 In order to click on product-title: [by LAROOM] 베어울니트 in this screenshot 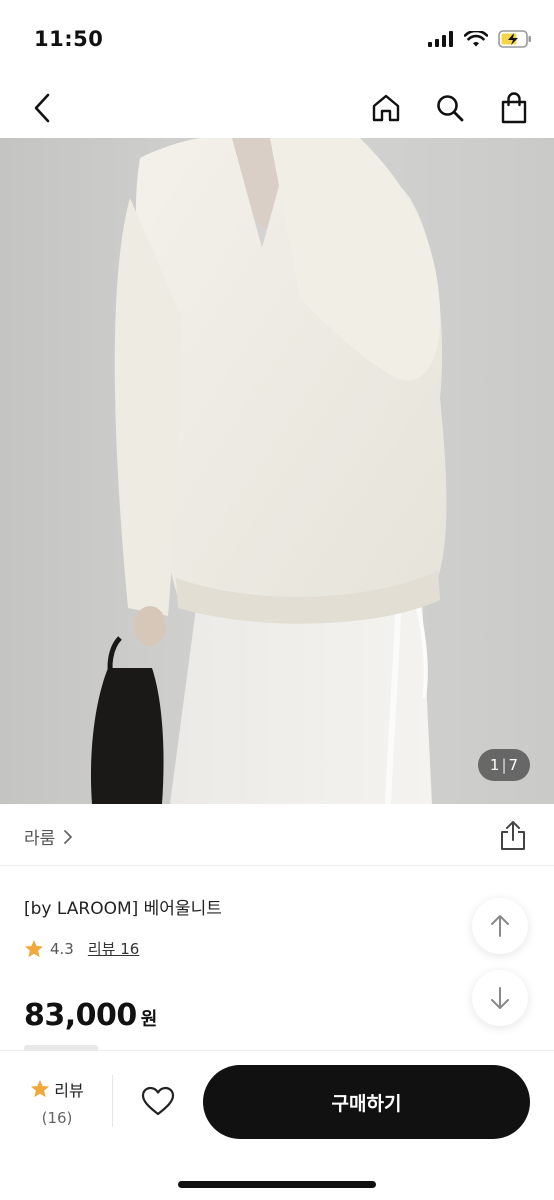, I will do `click(123, 909)`.